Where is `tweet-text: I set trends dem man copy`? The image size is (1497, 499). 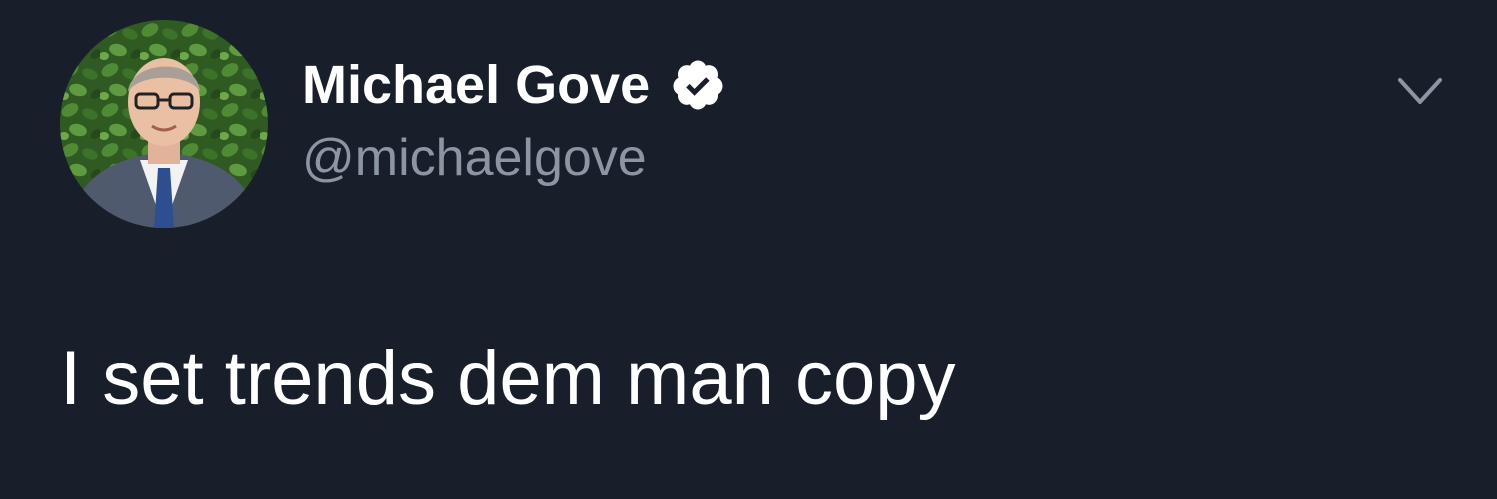 tweet-text: I set trends dem man copy is located at coordinates (508, 378).